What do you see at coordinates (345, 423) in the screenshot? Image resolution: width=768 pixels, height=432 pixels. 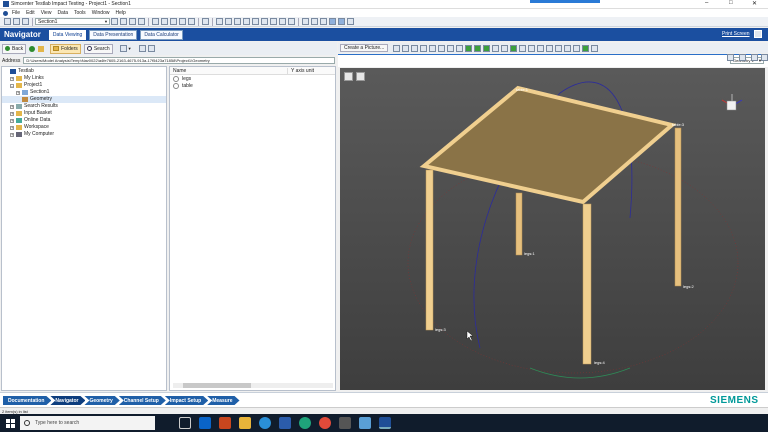 I see `camera-app-icon` at bounding box center [345, 423].